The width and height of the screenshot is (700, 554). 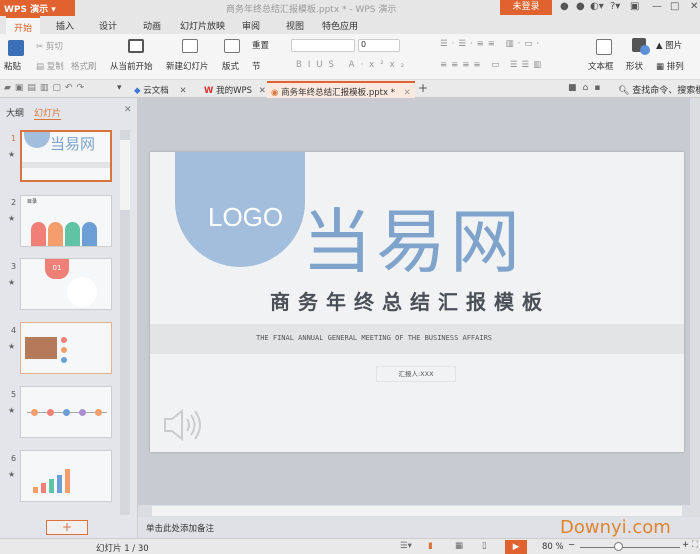 I want to click on font-name-select, so click(x=323, y=45).